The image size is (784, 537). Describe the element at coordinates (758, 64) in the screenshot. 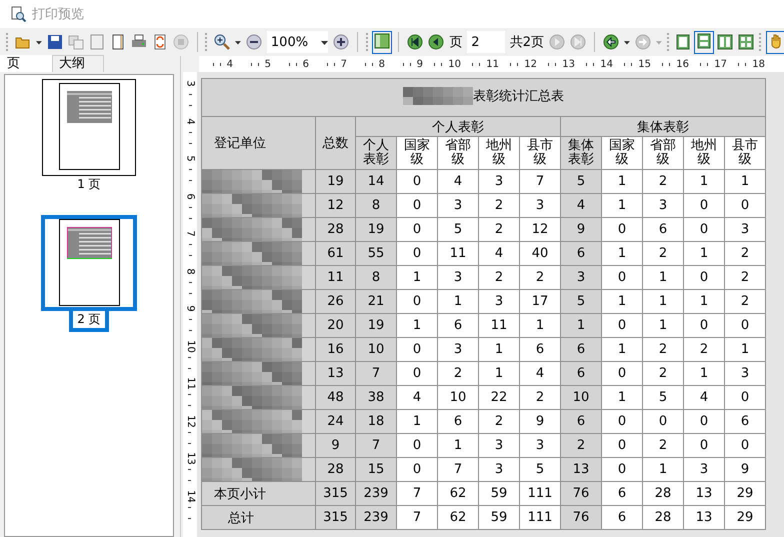

I see `ruler-number: 18` at that location.